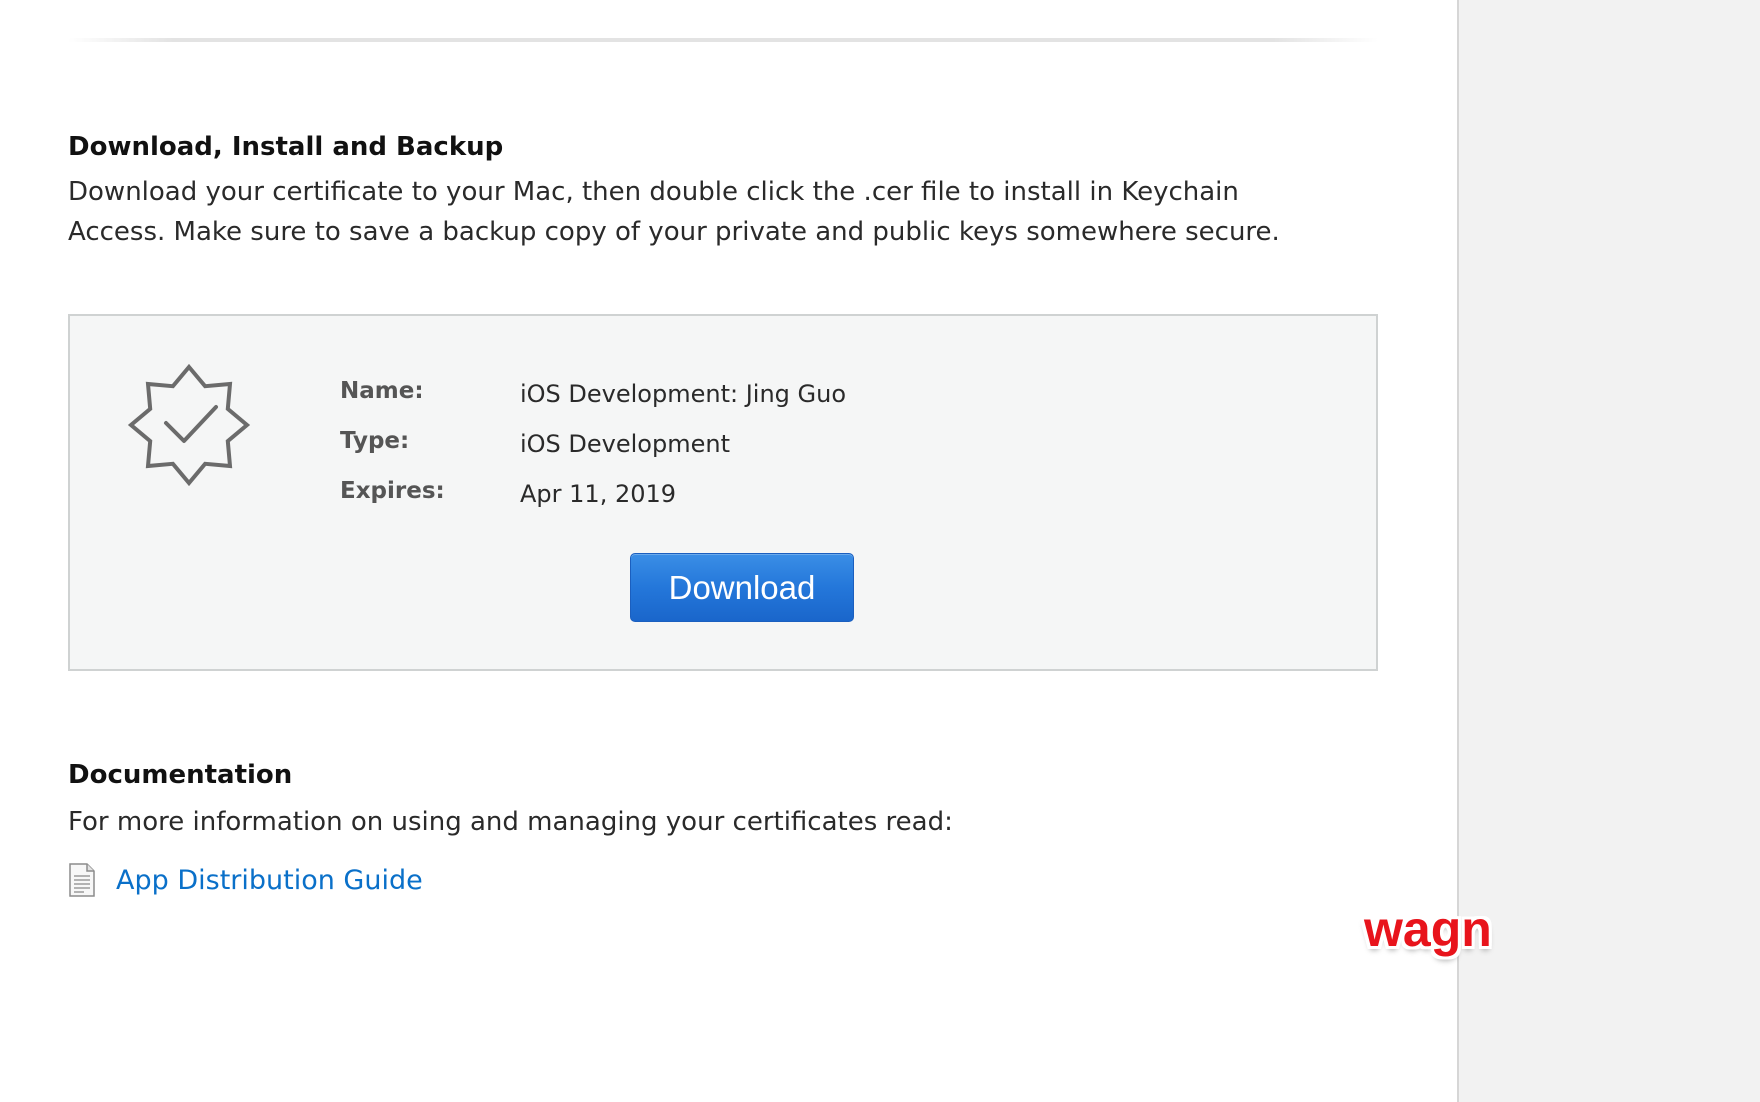 The image size is (1760, 1102). What do you see at coordinates (1428, 929) in the screenshot?
I see `watermark-logo: wagn` at bounding box center [1428, 929].